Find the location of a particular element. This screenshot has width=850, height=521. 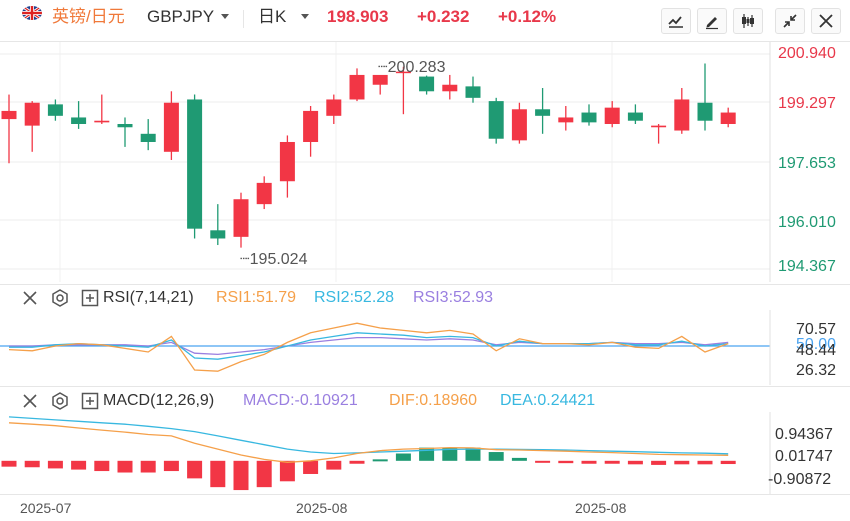

rsi-close-button is located at coordinates (30, 298).